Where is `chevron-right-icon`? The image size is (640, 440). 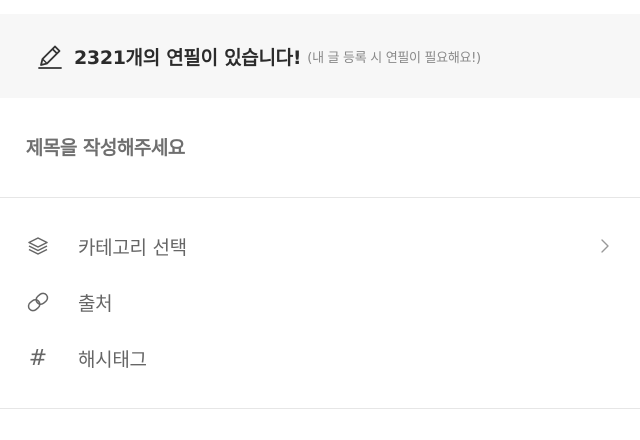 chevron-right-icon is located at coordinates (605, 246).